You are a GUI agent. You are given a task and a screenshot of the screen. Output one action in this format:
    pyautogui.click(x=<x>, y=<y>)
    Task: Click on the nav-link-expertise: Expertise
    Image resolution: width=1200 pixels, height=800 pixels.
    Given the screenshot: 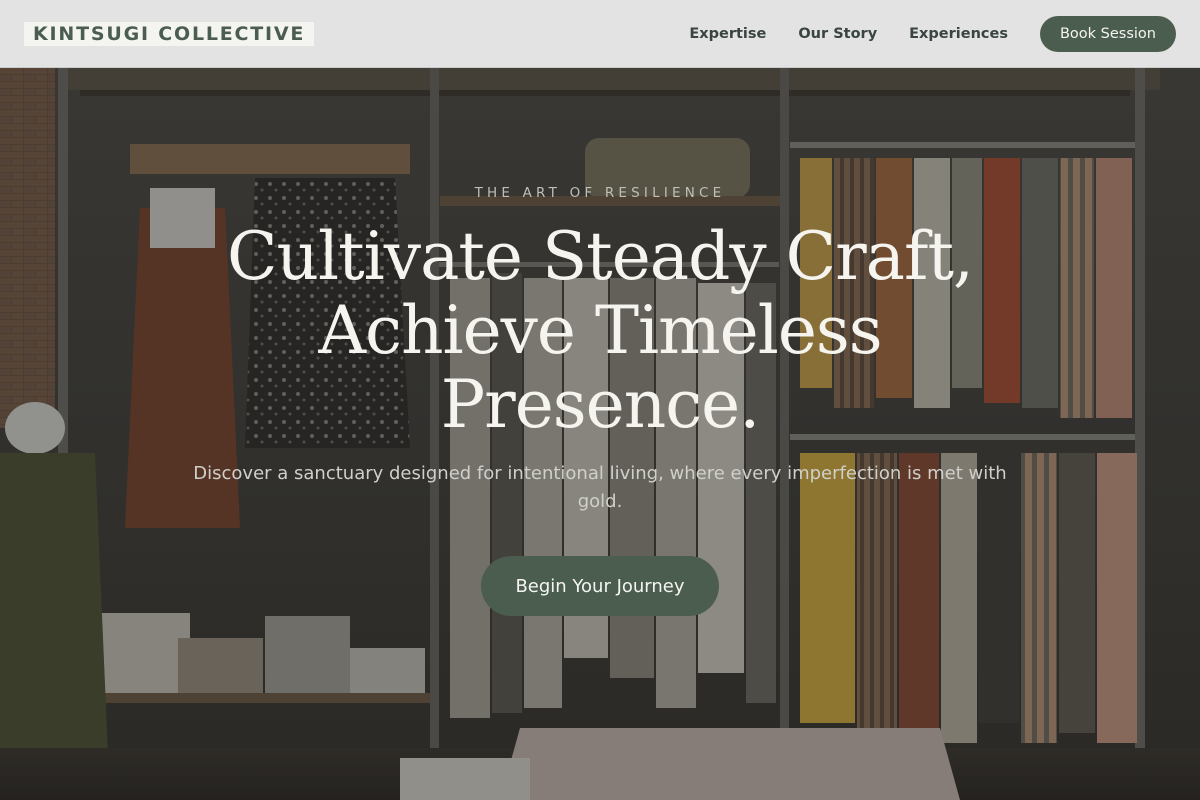 What is the action you would take?
    pyautogui.click(x=727, y=34)
    